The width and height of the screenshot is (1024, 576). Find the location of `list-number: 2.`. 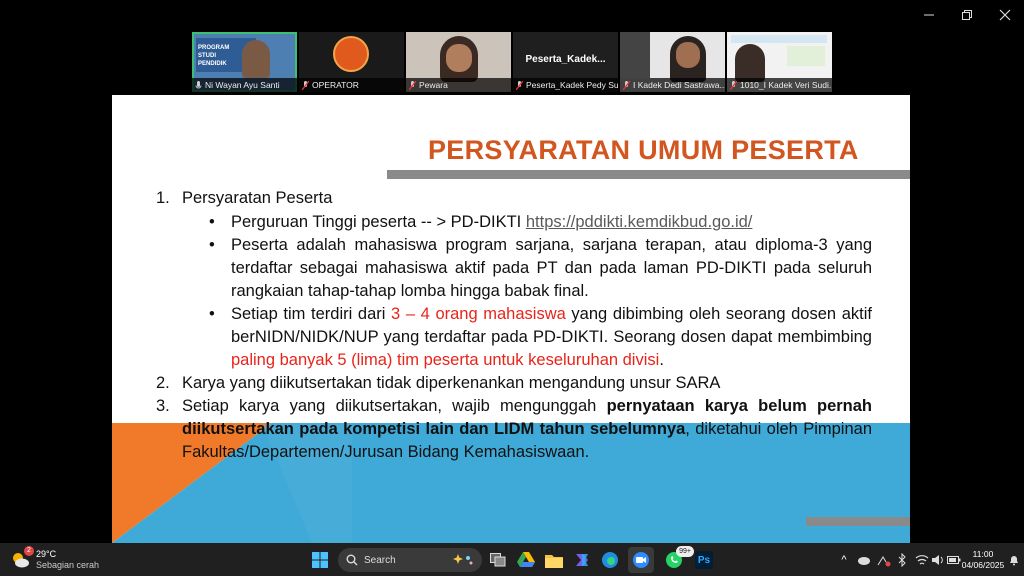

list-number: 2. is located at coordinates (163, 383).